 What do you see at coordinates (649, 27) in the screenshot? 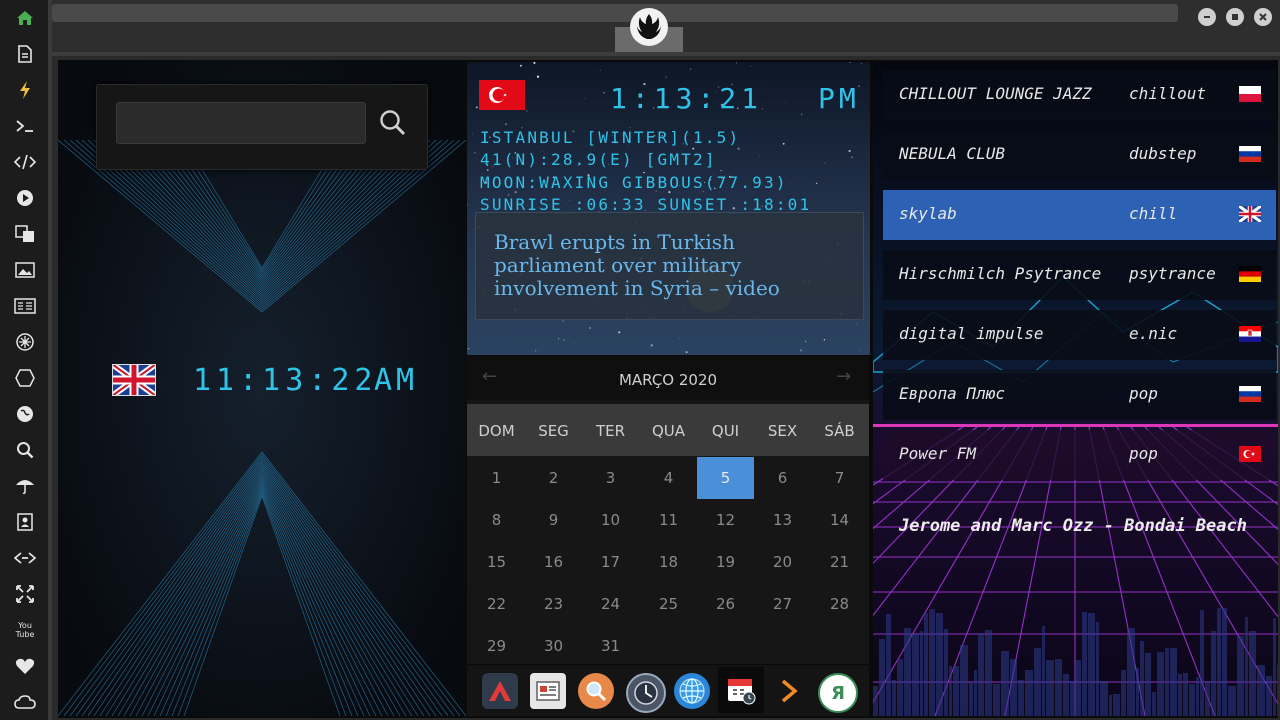
I see `rebel-alliance-logo-icon` at bounding box center [649, 27].